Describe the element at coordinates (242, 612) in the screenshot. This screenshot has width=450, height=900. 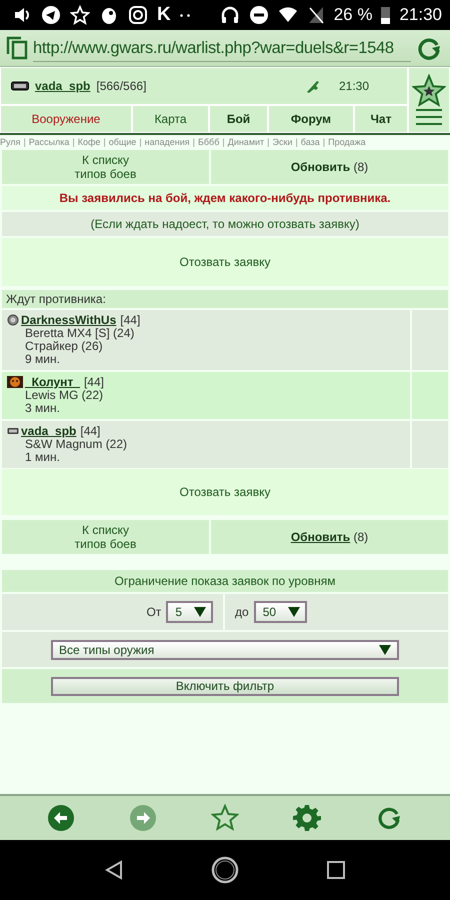
I see `to-label: до` at that location.